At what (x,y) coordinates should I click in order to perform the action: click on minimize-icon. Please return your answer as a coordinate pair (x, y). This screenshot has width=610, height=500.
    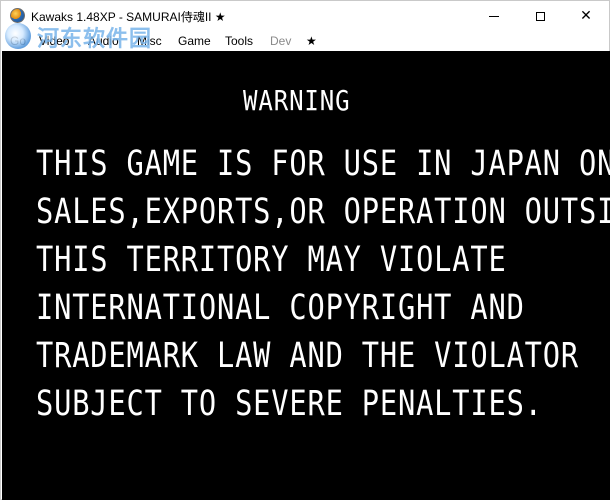
    Looking at the image, I should click on (494, 16).